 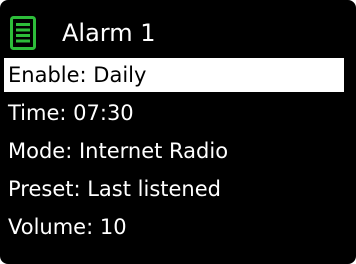 I want to click on menu-item-enable: Enable: Daily, so click(x=174, y=75).